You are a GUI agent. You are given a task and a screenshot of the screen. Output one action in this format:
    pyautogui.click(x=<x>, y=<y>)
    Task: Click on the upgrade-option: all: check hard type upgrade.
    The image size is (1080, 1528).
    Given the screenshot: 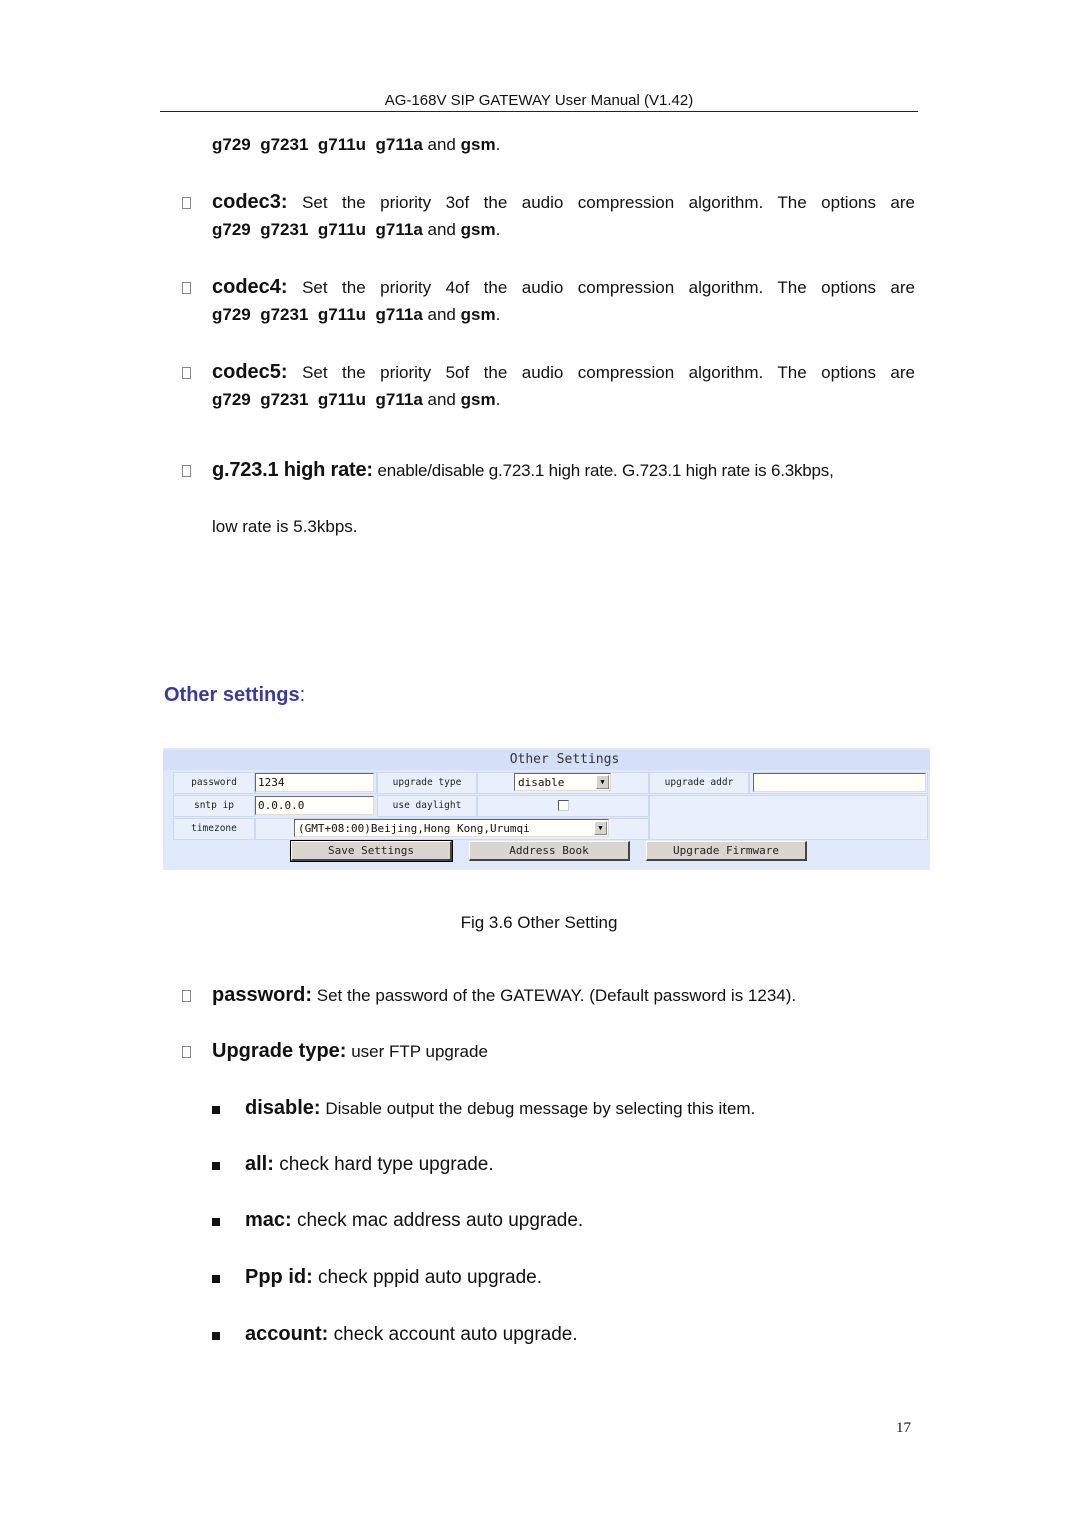 What is the action you would take?
    pyautogui.click(x=353, y=1164)
    